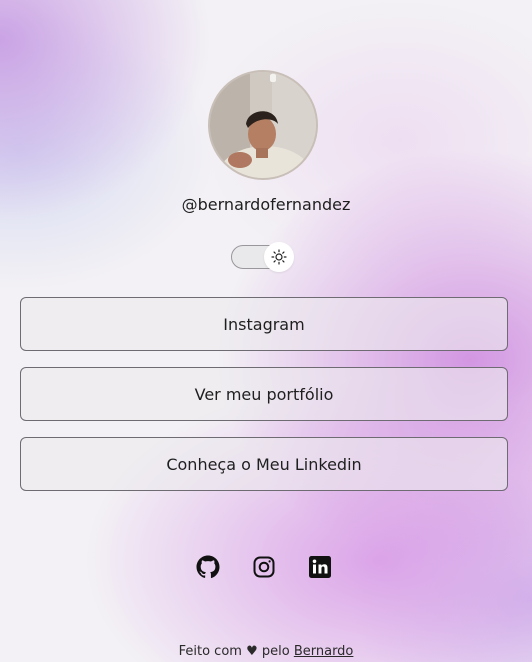  I want to click on button-label: Instagram, so click(264, 324).